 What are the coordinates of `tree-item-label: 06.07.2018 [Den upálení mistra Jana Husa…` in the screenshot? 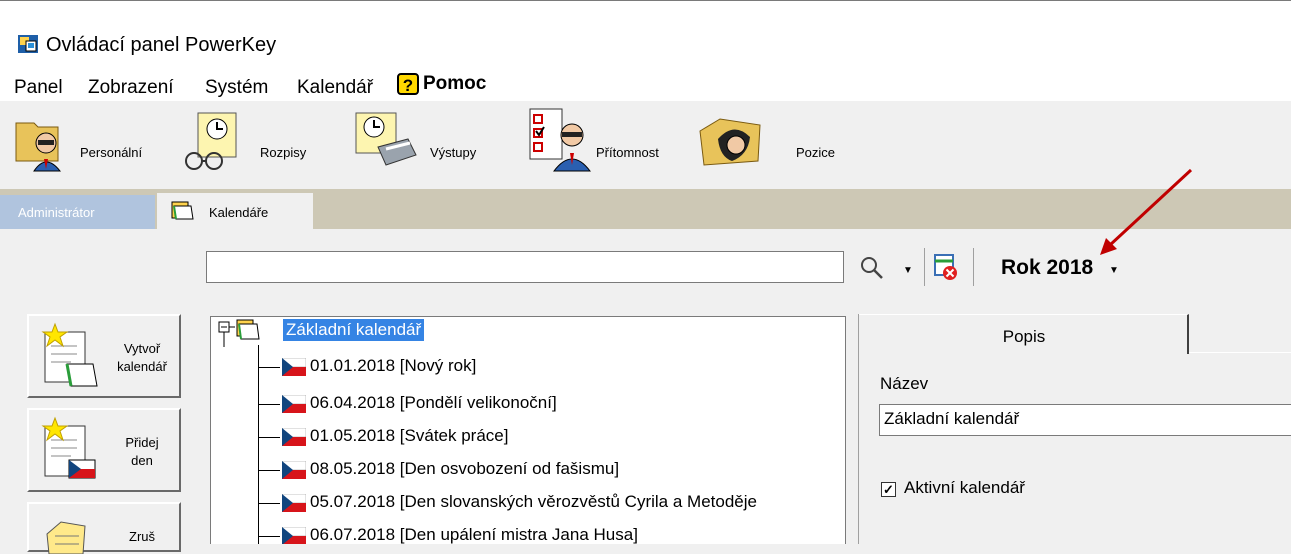 It's located at (474, 534).